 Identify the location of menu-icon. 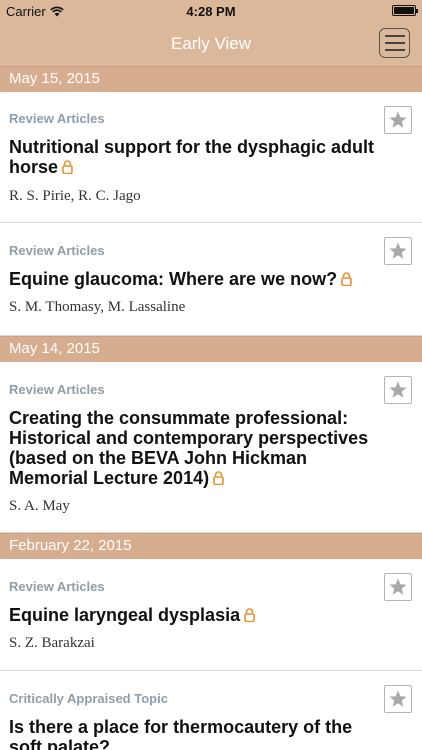
(394, 36).